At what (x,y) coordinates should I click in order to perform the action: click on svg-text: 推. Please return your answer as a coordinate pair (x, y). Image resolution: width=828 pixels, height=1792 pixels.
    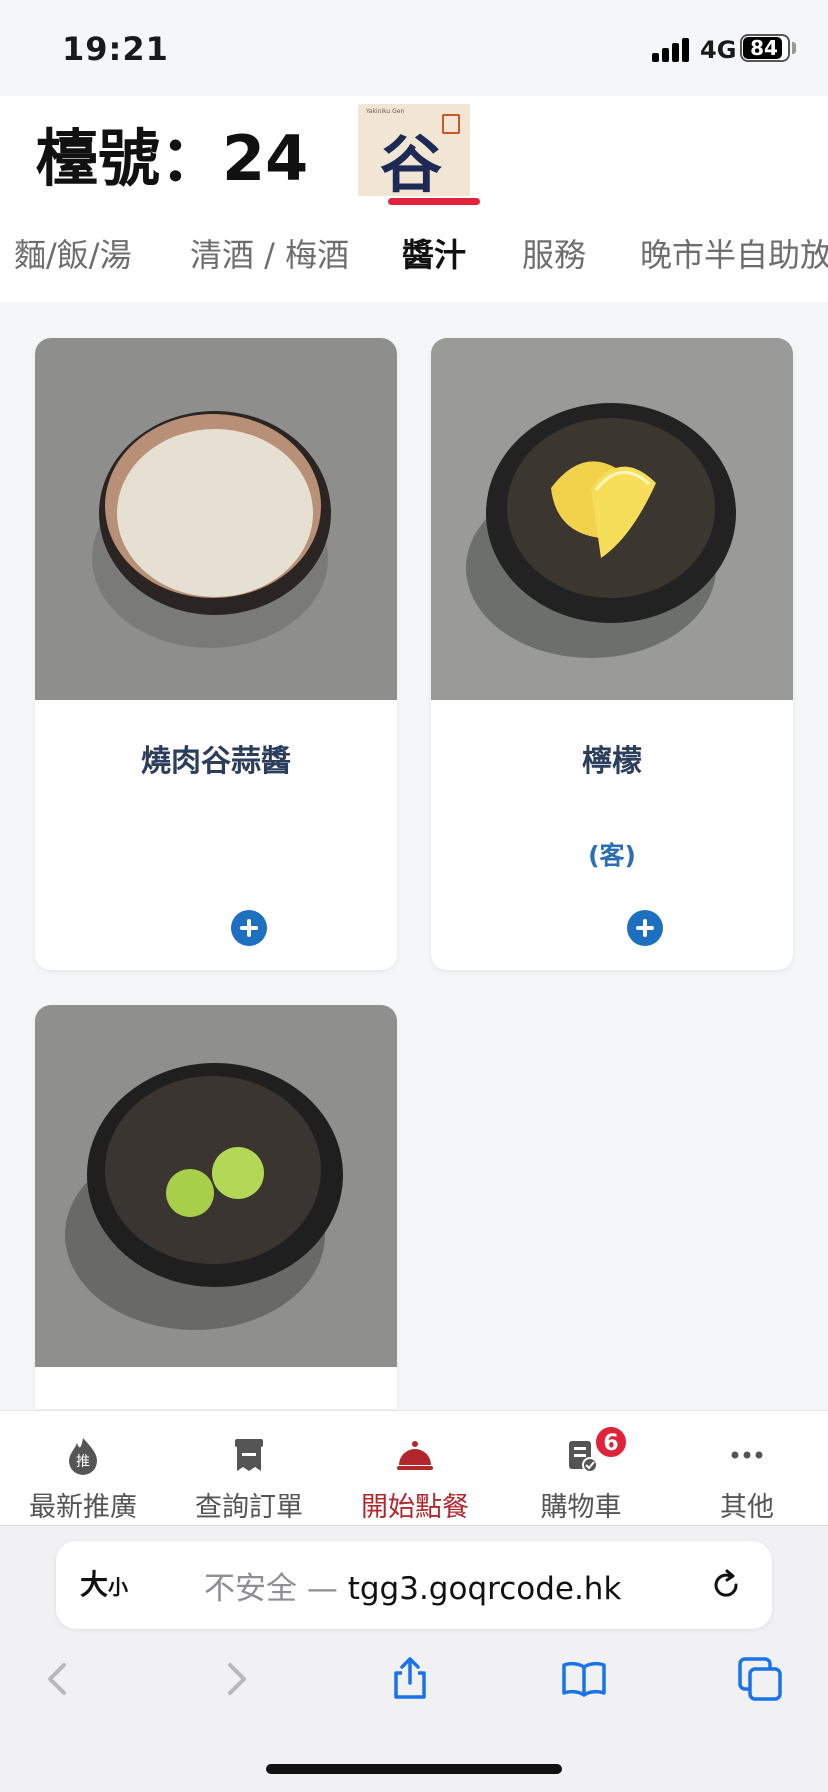
    Looking at the image, I should click on (83, 1462).